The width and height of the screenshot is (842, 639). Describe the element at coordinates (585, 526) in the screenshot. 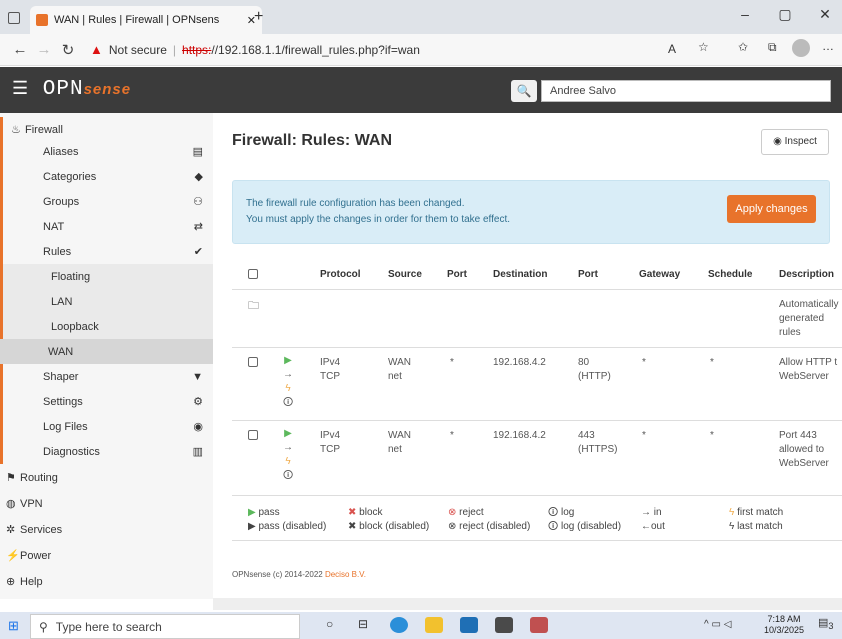

I see `legend-log-disabled: 🛈 log (disabled)` at that location.